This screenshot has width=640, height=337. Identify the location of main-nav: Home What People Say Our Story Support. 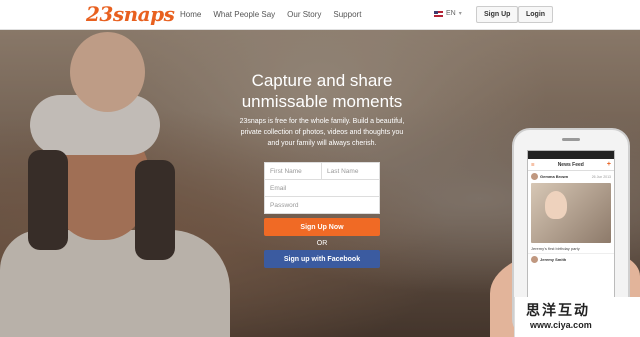
(276, 14).